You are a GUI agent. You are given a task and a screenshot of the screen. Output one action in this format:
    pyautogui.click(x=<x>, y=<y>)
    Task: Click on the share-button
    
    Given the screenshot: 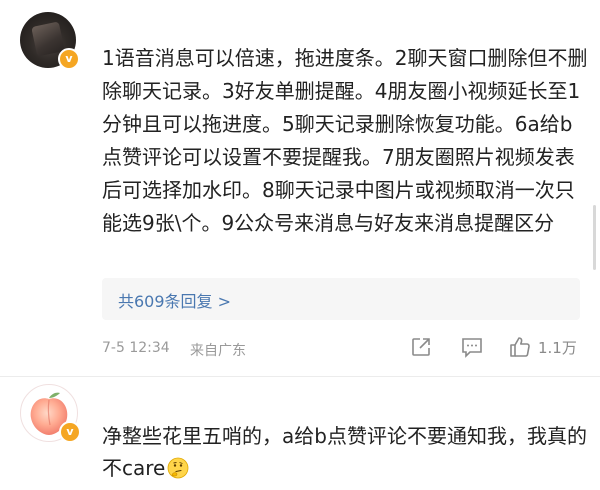 What is the action you would take?
    pyautogui.click(x=421, y=347)
    